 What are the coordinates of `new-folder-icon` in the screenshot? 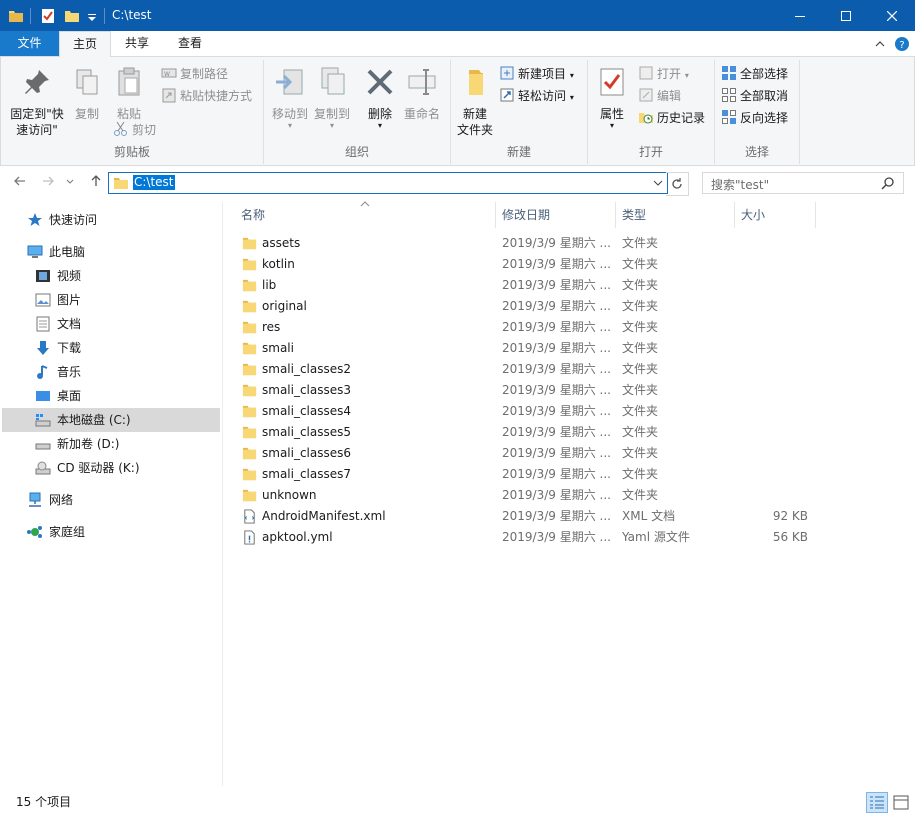 It's located at (476, 82).